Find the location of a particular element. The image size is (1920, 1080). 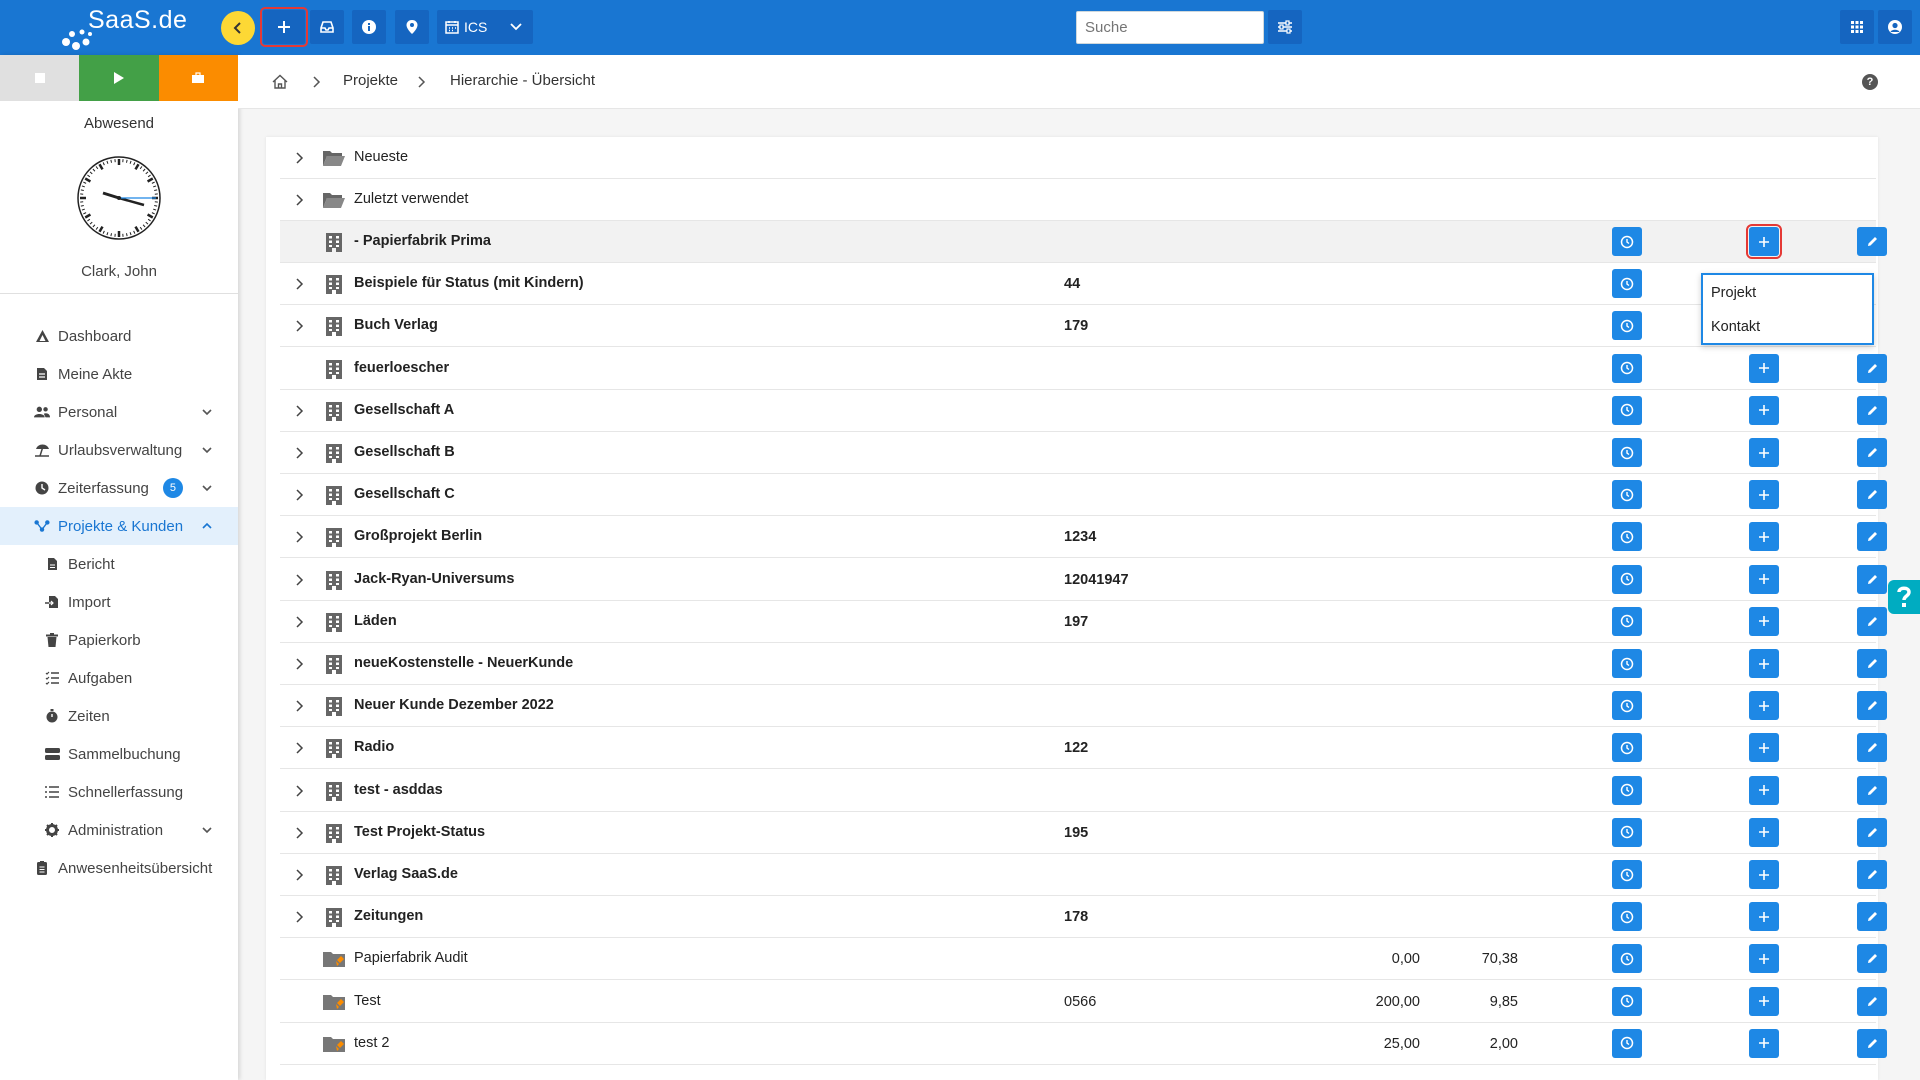

sidebar-item-aufgaben: Aufgaben is located at coordinates (119, 678).